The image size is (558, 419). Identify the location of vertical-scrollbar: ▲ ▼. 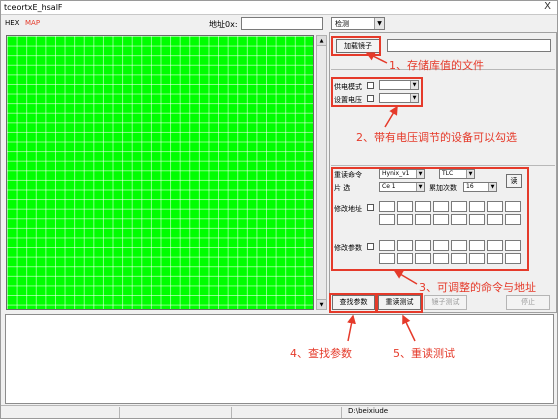
(321, 172).